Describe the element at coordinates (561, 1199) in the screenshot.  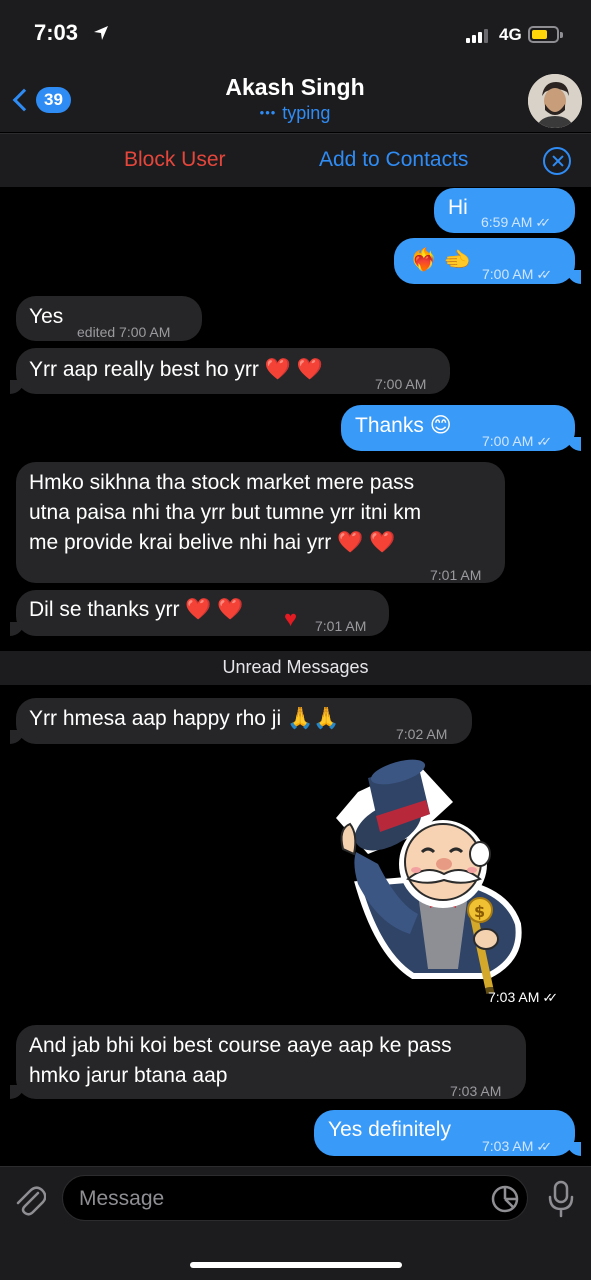
I see `microphone-icon` at that location.